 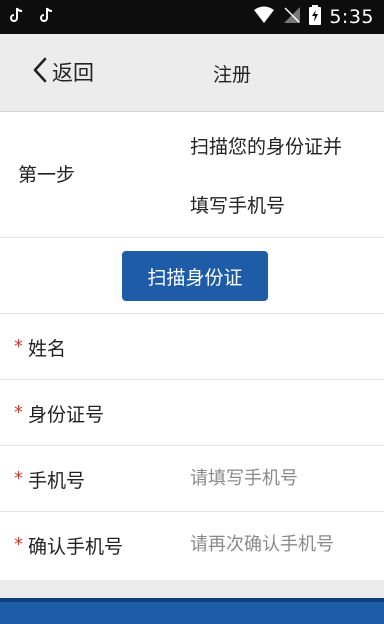 What do you see at coordinates (192, 611) in the screenshot?
I see `bottom-action-bar` at bounding box center [192, 611].